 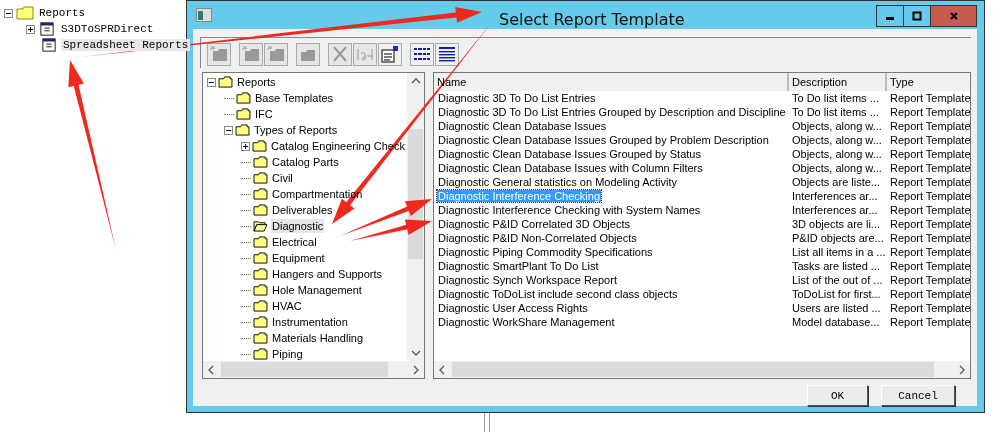 What do you see at coordinates (513, 308) in the screenshot?
I see `list-item: Diagnostic User Access Rights` at bounding box center [513, 308].